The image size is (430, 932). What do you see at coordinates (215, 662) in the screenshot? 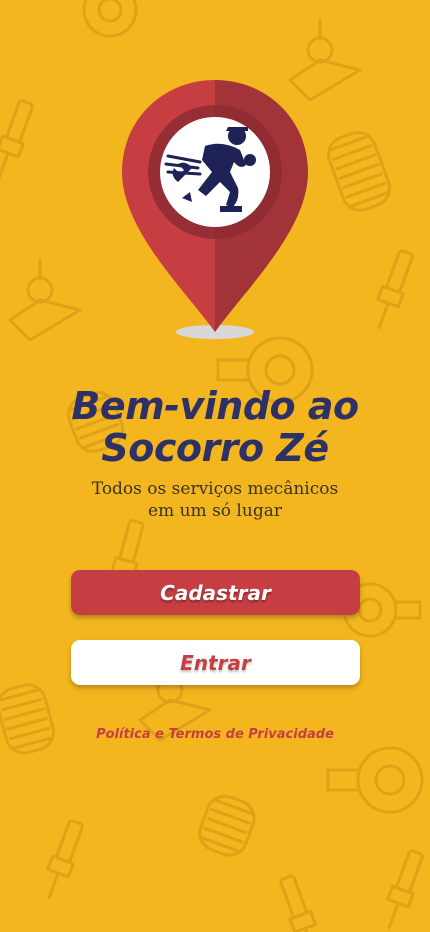
I see `login-button: Entrar` at bounding box center [215, 662].